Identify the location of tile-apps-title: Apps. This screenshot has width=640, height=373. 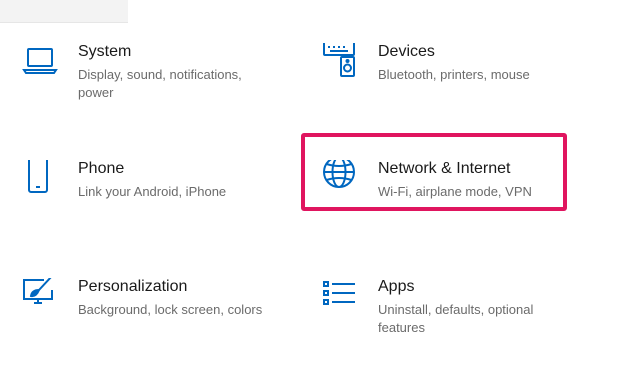
(396, 286).